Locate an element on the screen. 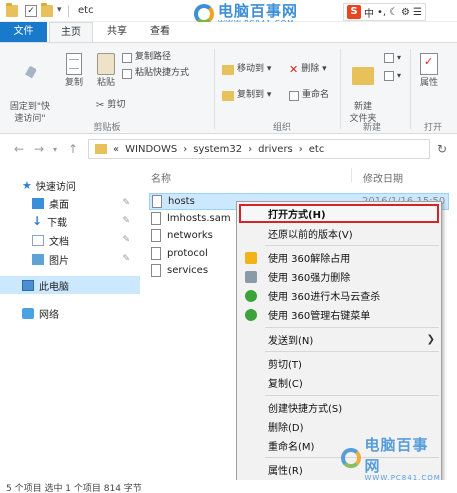  menu-360-manage-context: 使用 360管理右键菜单 is located at coordinates (339, 314).